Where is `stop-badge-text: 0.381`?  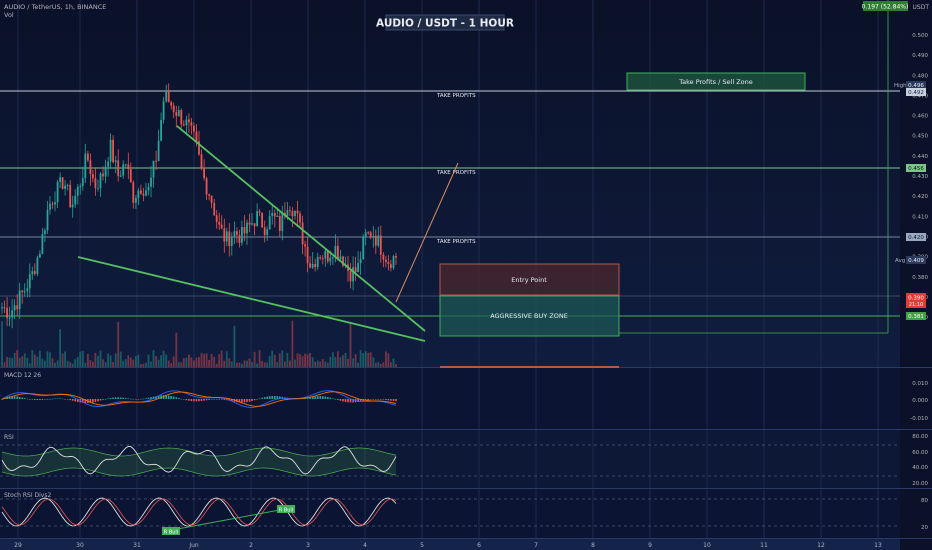
stop-badge-text: 0.381 is located at coordinates (916, 317).